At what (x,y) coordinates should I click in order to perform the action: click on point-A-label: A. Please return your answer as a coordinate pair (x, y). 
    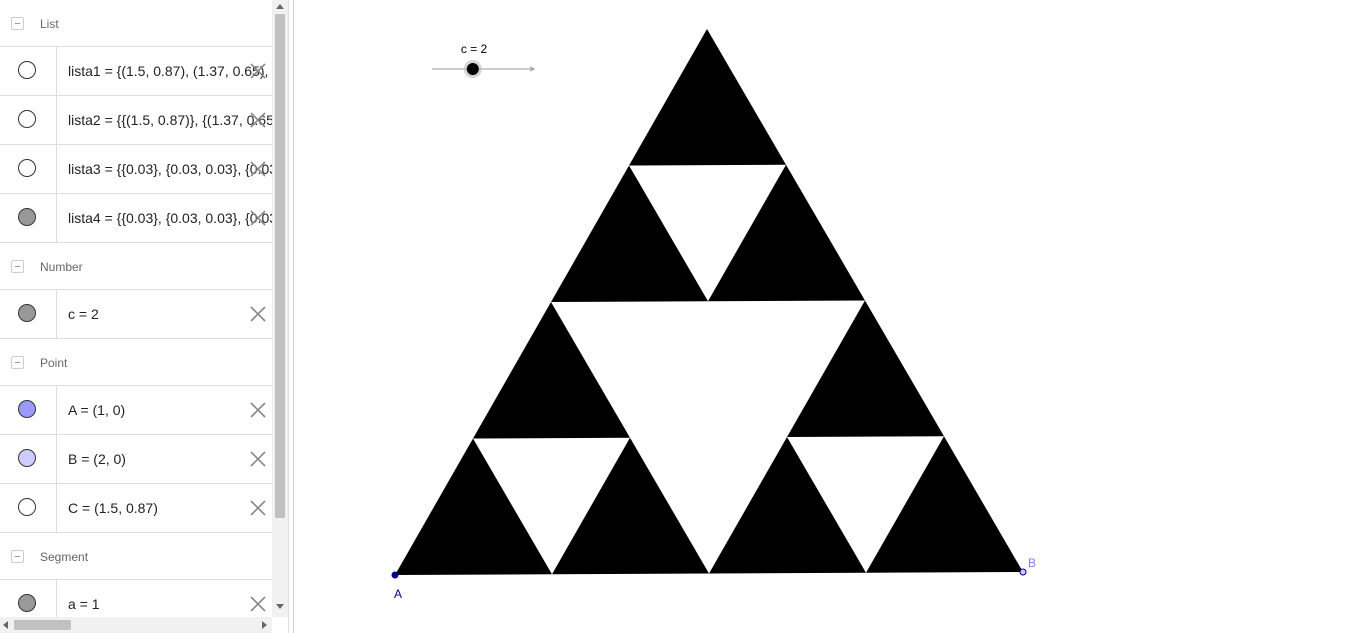
    Looking at the image, I should click on (398, 594).